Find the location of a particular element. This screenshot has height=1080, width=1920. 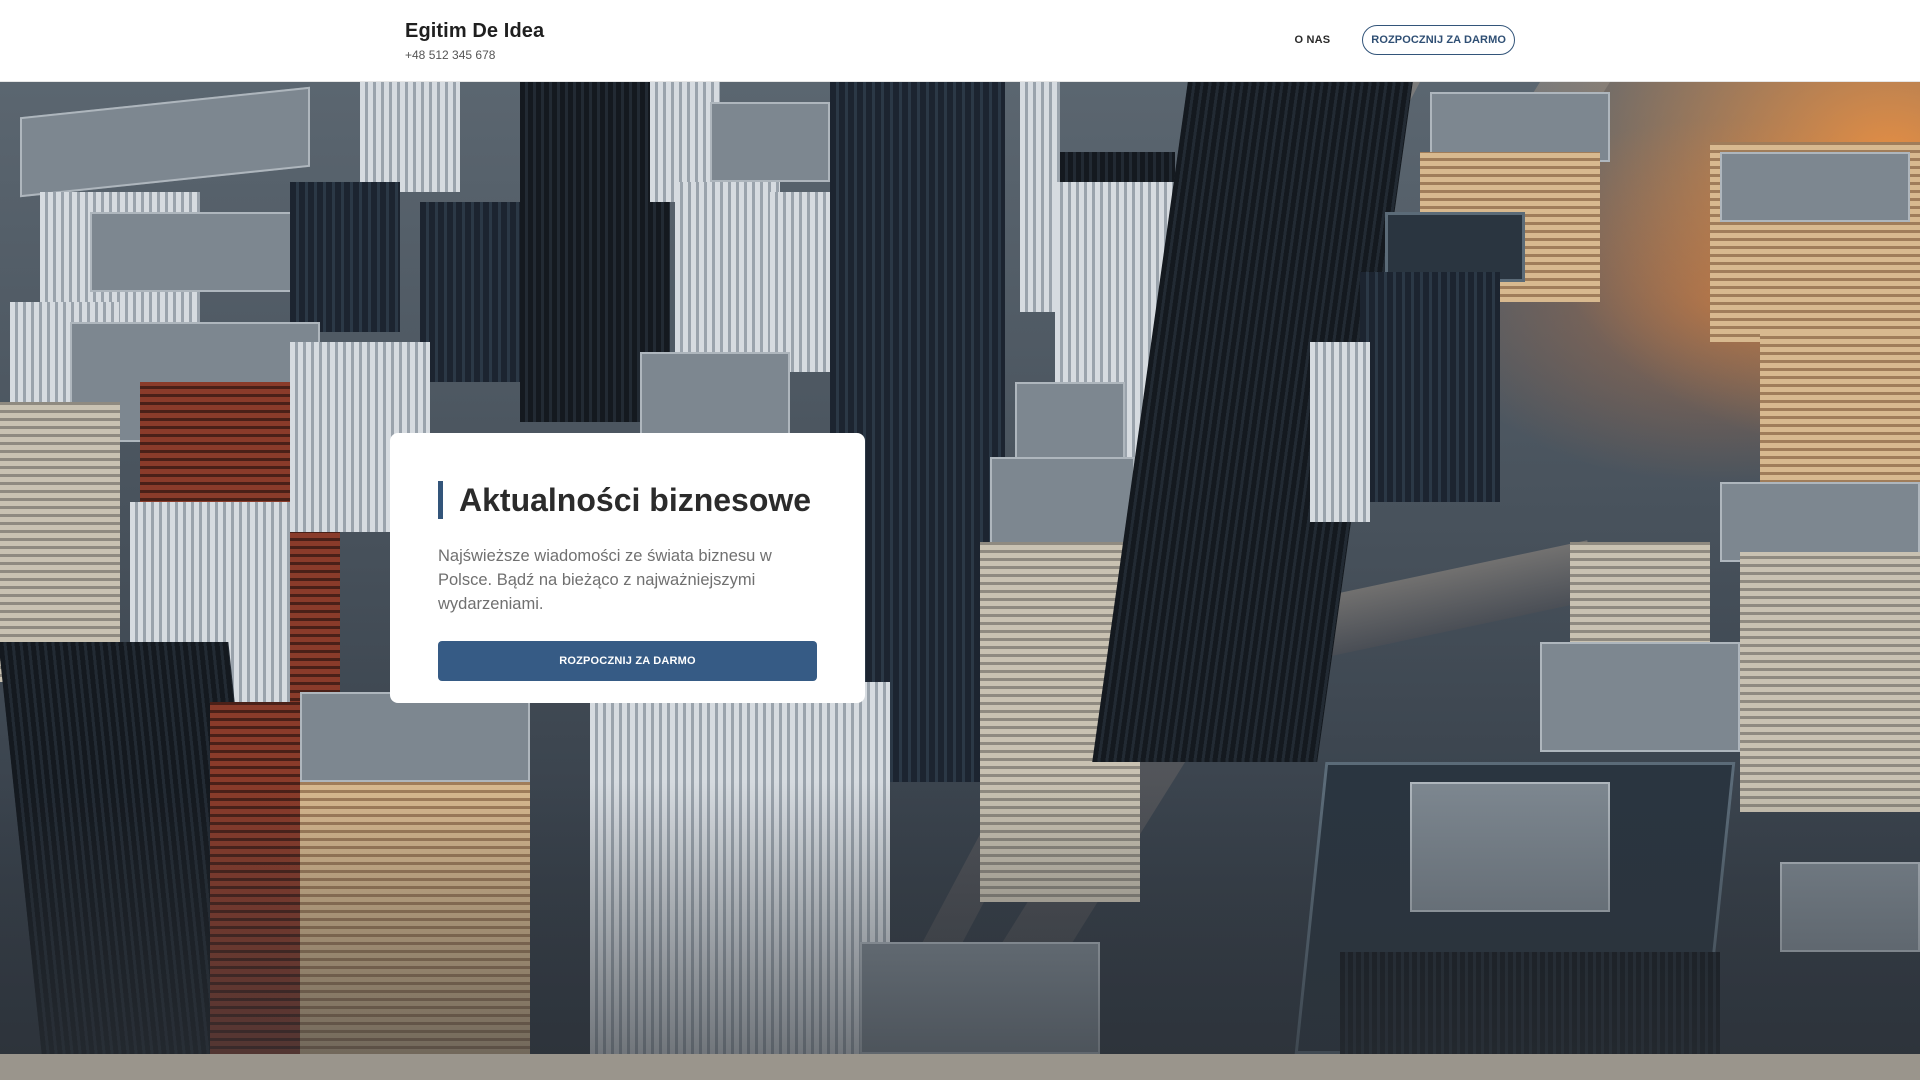

header-start-free-button: ROZPOCZNIJ ZA DARMO is located at coordinates (1438, 40).